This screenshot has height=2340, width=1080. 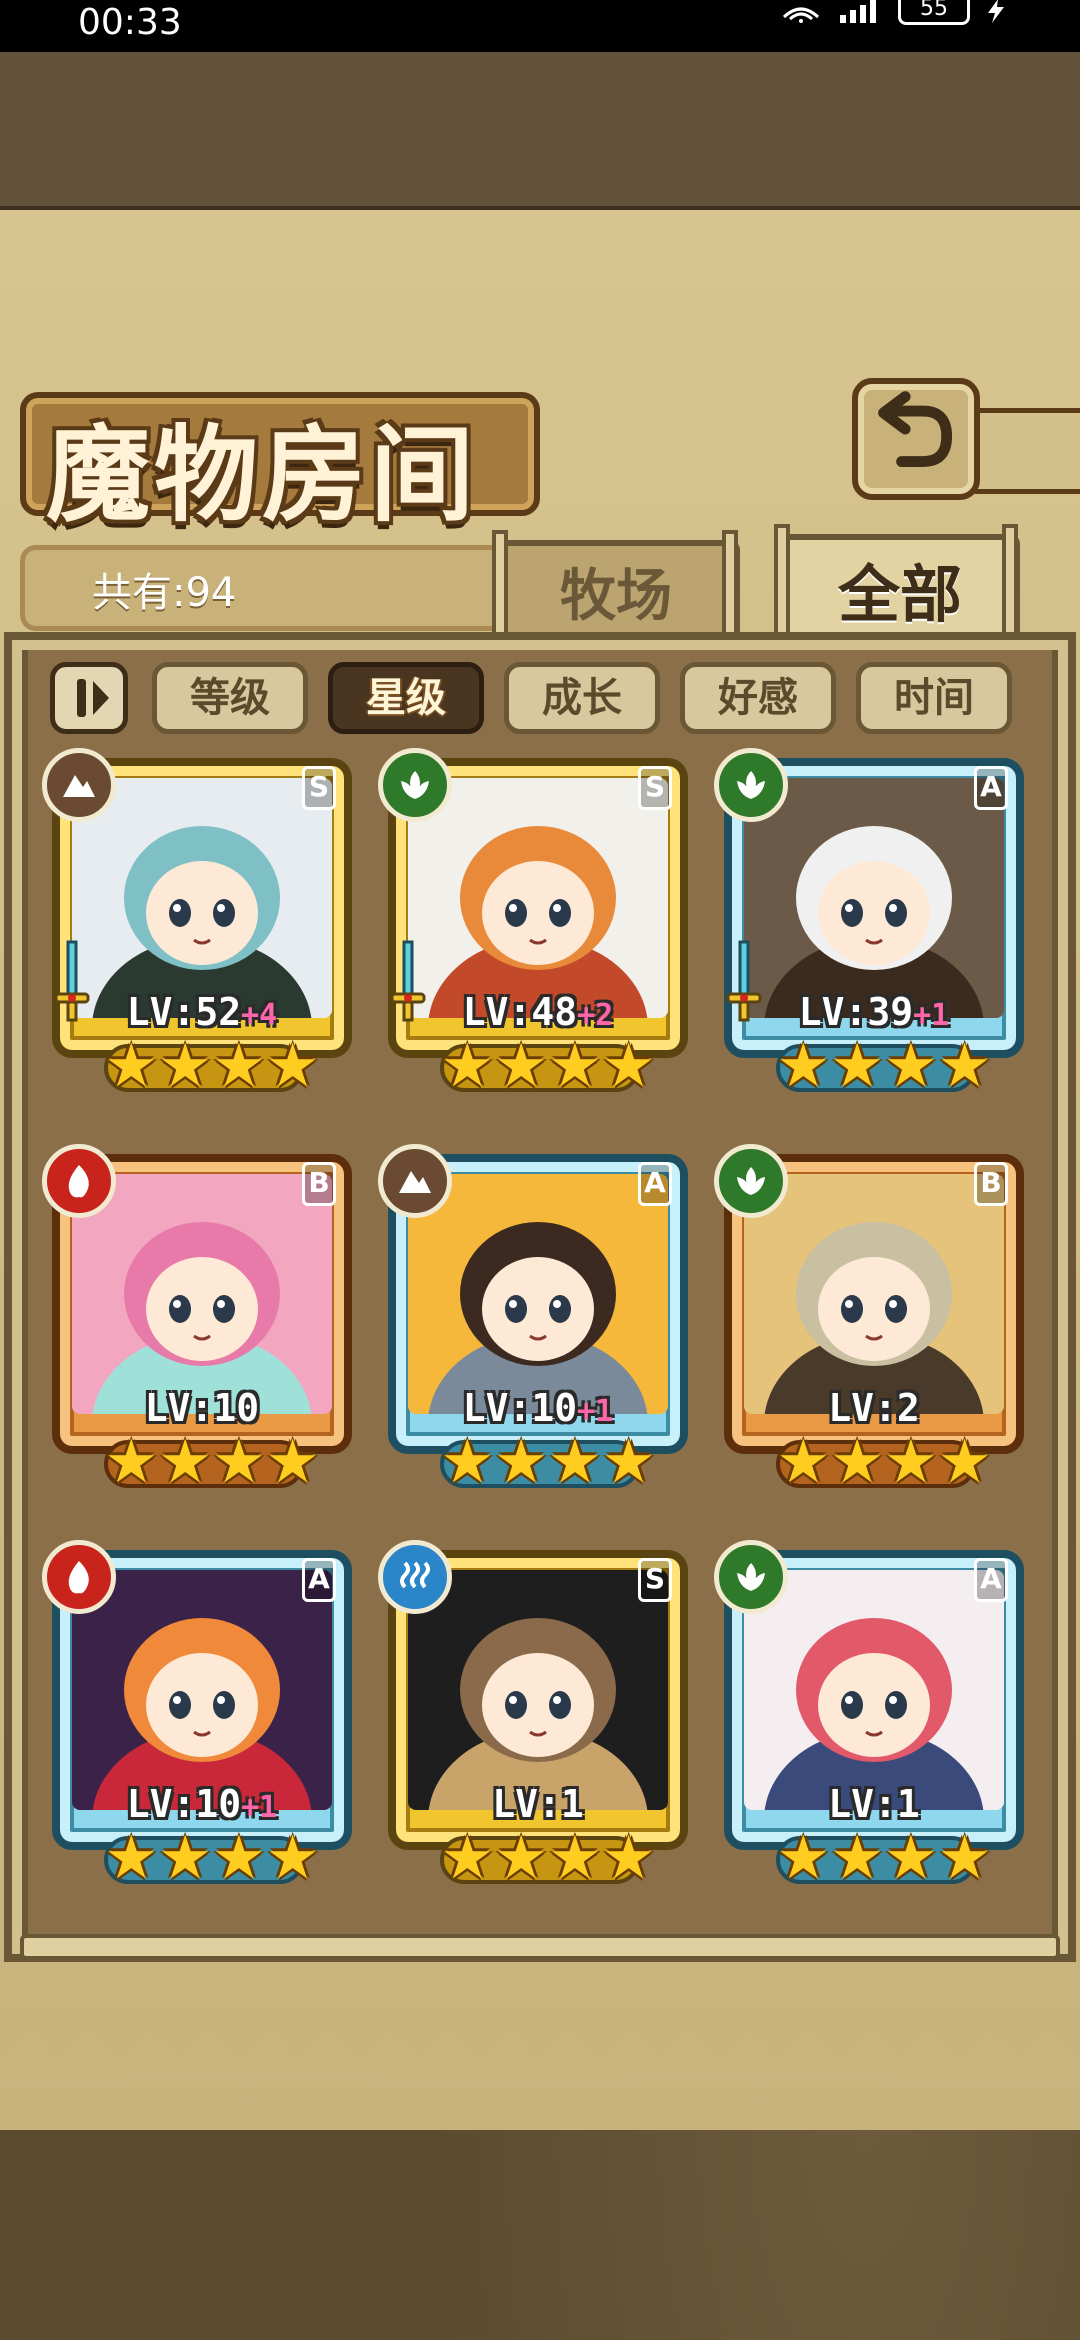 What do you see at coordinates (262, 474) in the screenshot?
I see `page-title: 魔物房间` at bounding box center [262, 474].